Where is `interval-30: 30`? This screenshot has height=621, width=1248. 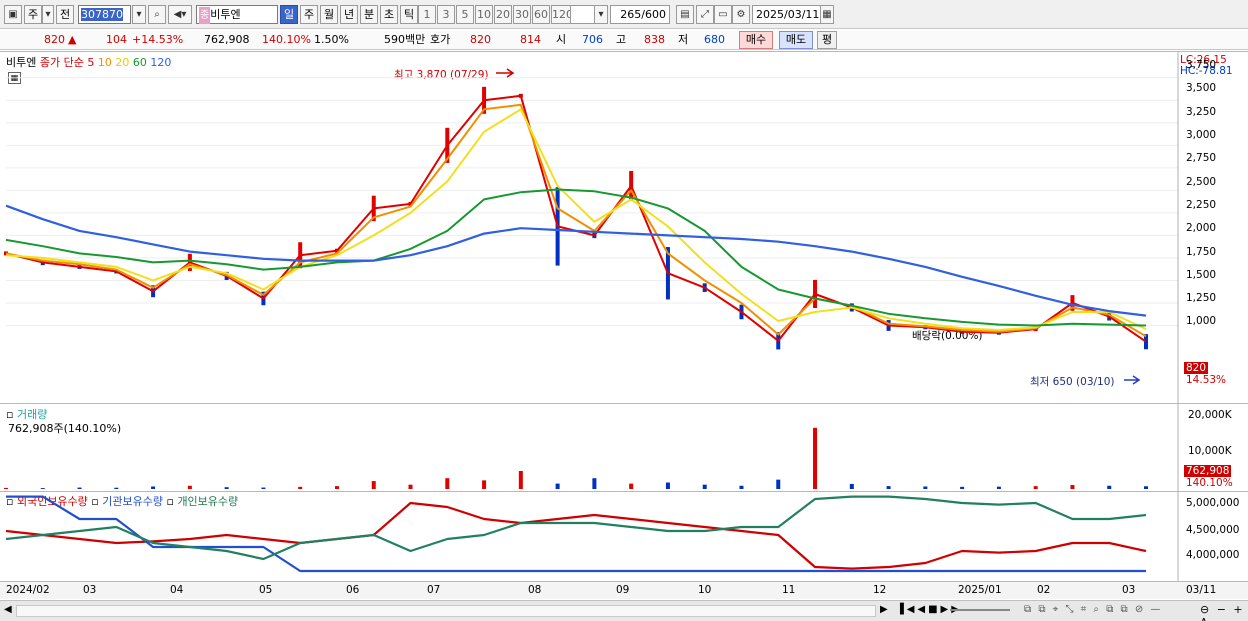 interval-30: 30 is located at coordinates (522, 14).